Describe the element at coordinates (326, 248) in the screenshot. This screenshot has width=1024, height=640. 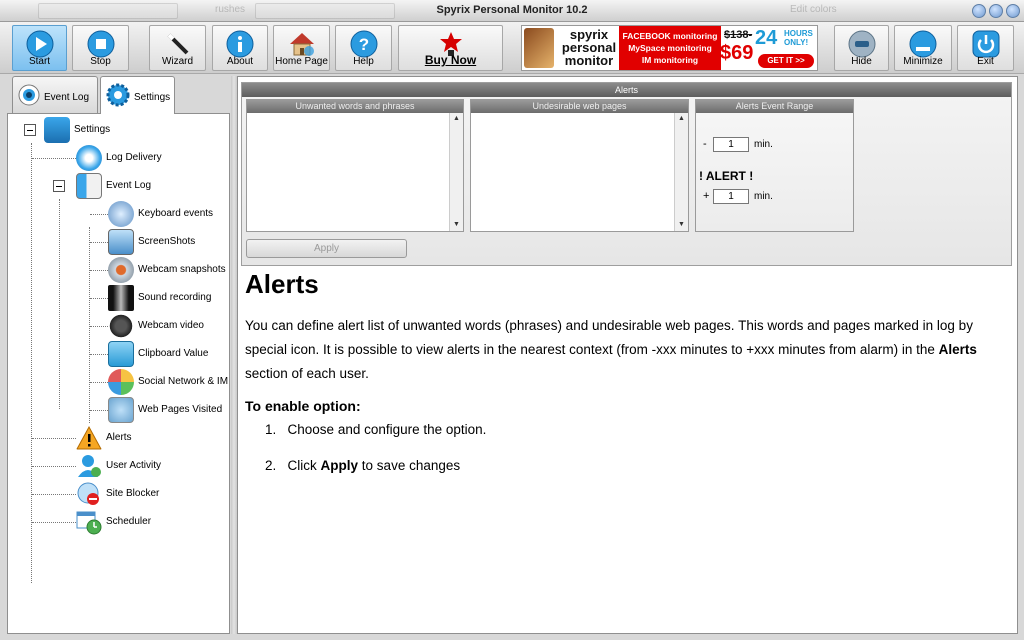
I see `apply-button: Apply` at that location.